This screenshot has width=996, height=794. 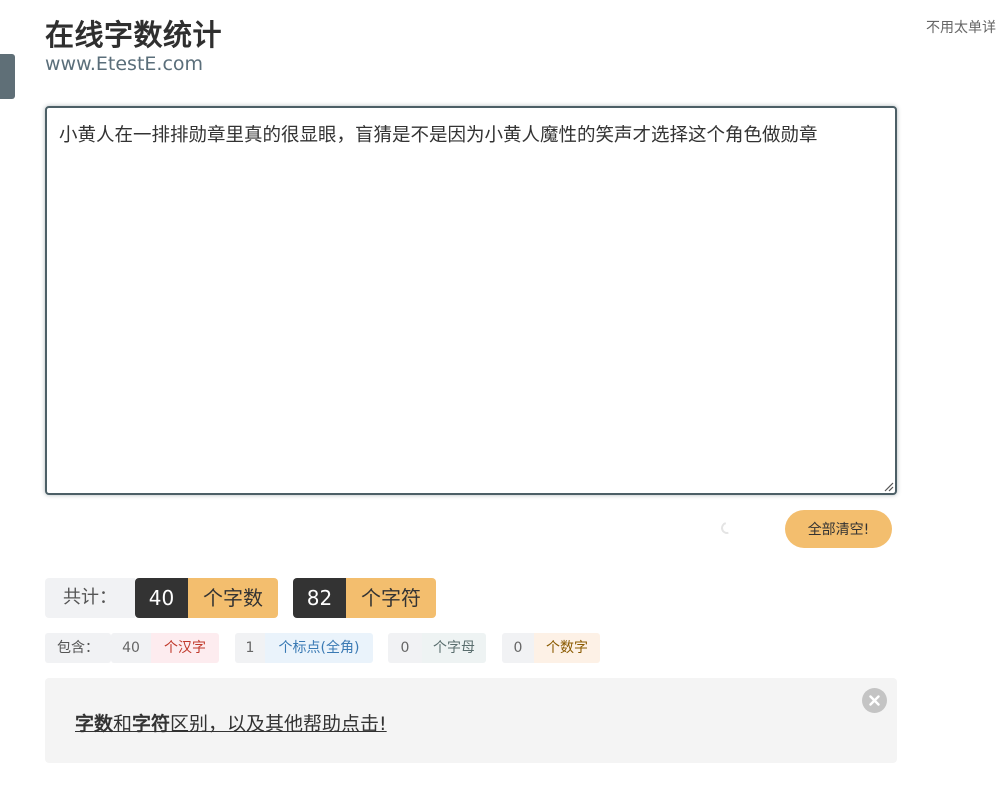 I want to click on clear-all-button: 全部清空!, so click(x=838, y=529).